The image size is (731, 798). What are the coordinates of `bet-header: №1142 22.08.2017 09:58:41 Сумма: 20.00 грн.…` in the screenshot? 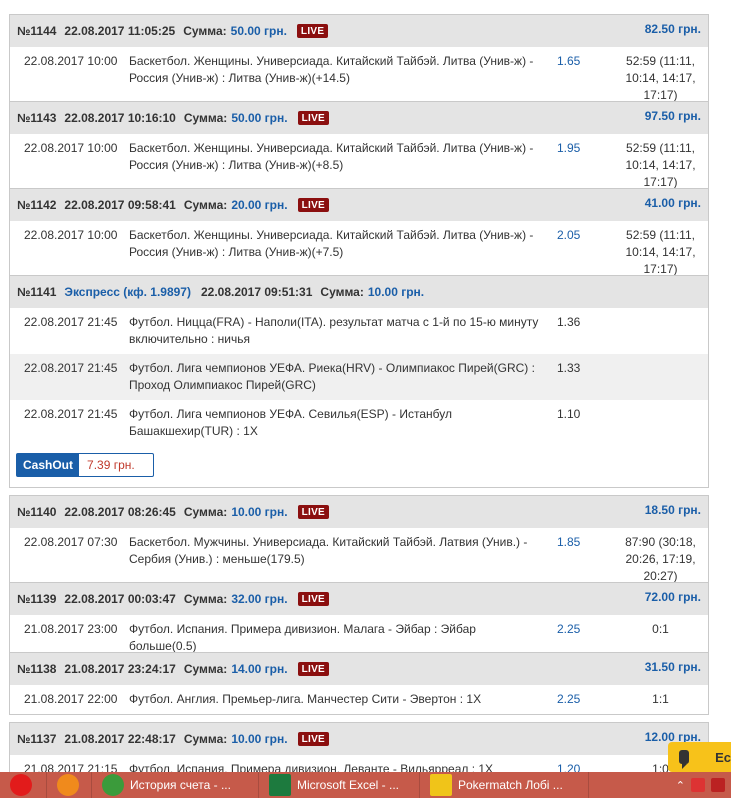 It's located at (359, 205).